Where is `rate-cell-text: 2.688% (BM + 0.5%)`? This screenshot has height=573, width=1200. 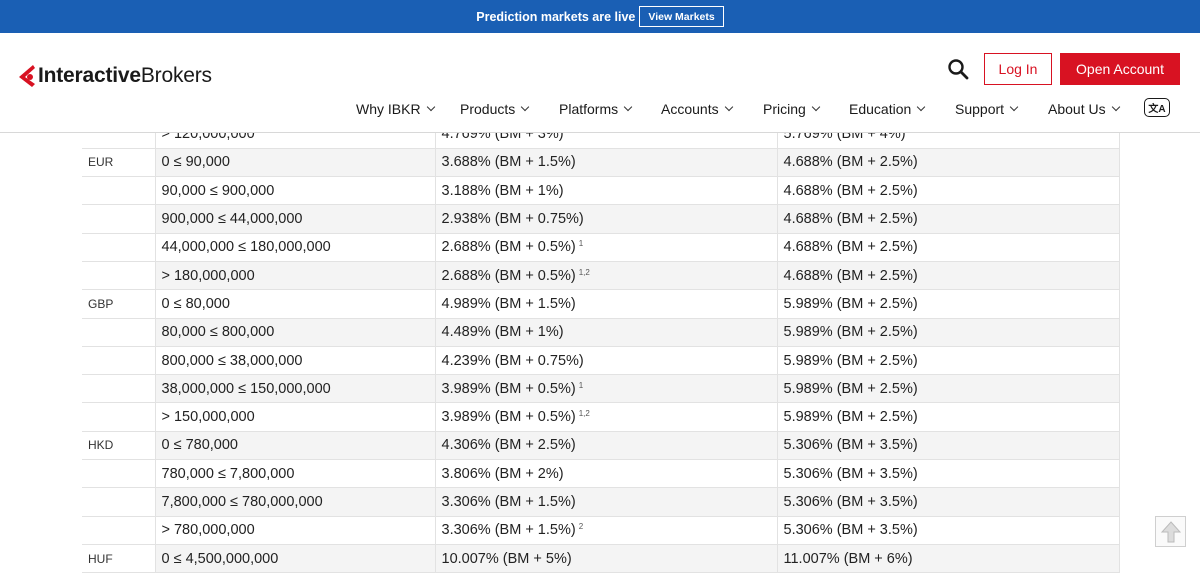
rate-cell-text: 2.688% (BM + 0.5%) is located at coordinates (508, 247).